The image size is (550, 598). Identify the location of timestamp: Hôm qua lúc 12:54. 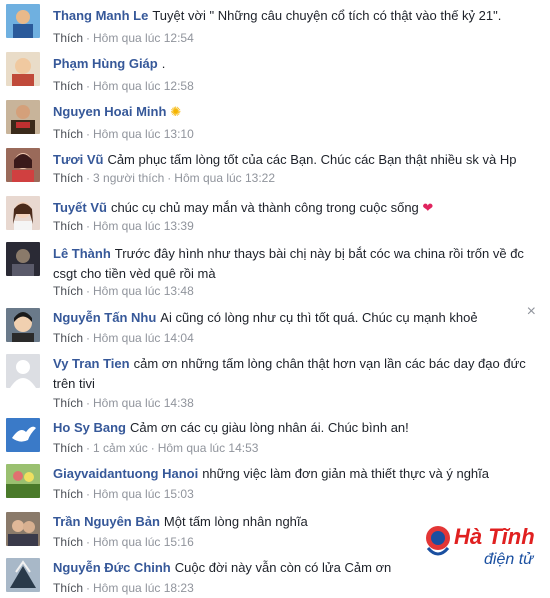
(143, 38).